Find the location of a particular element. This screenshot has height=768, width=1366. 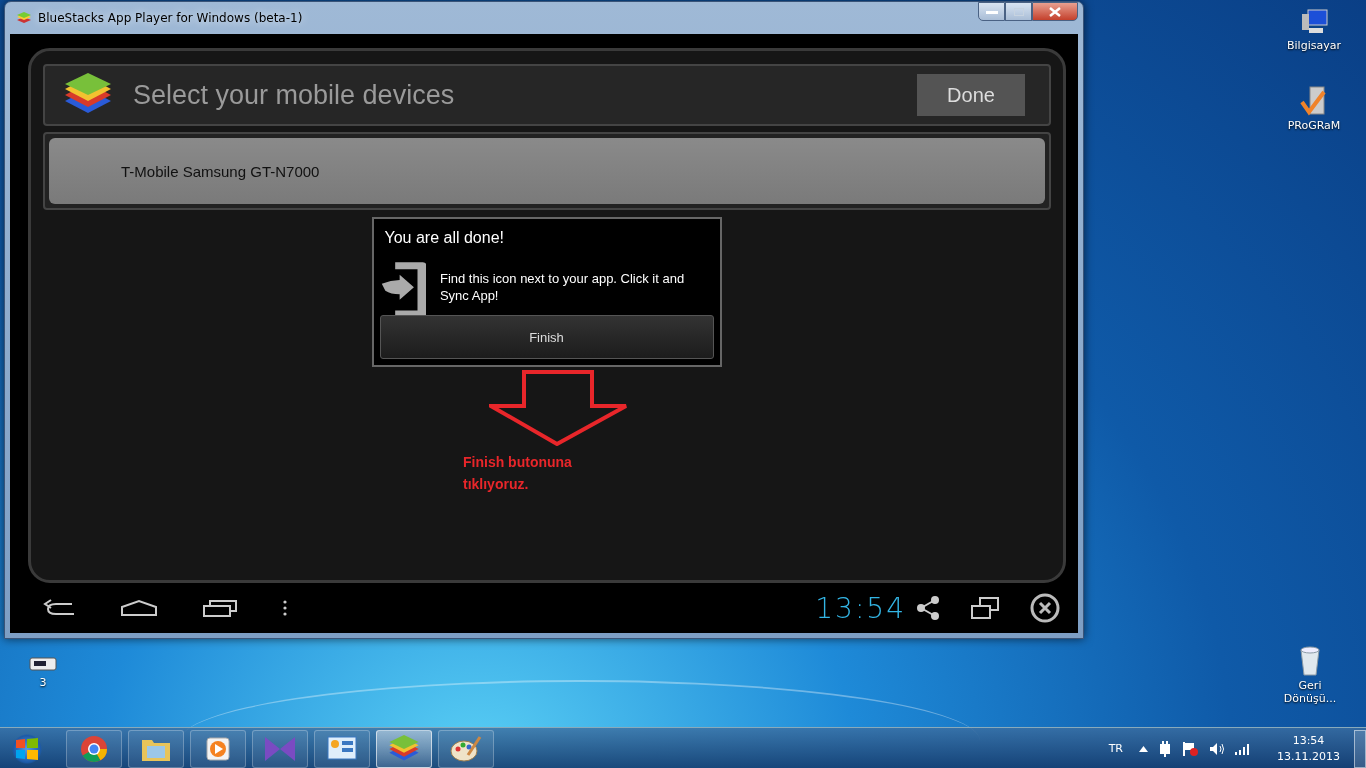

show-desktop-button is located at coordinates (1360, 748).